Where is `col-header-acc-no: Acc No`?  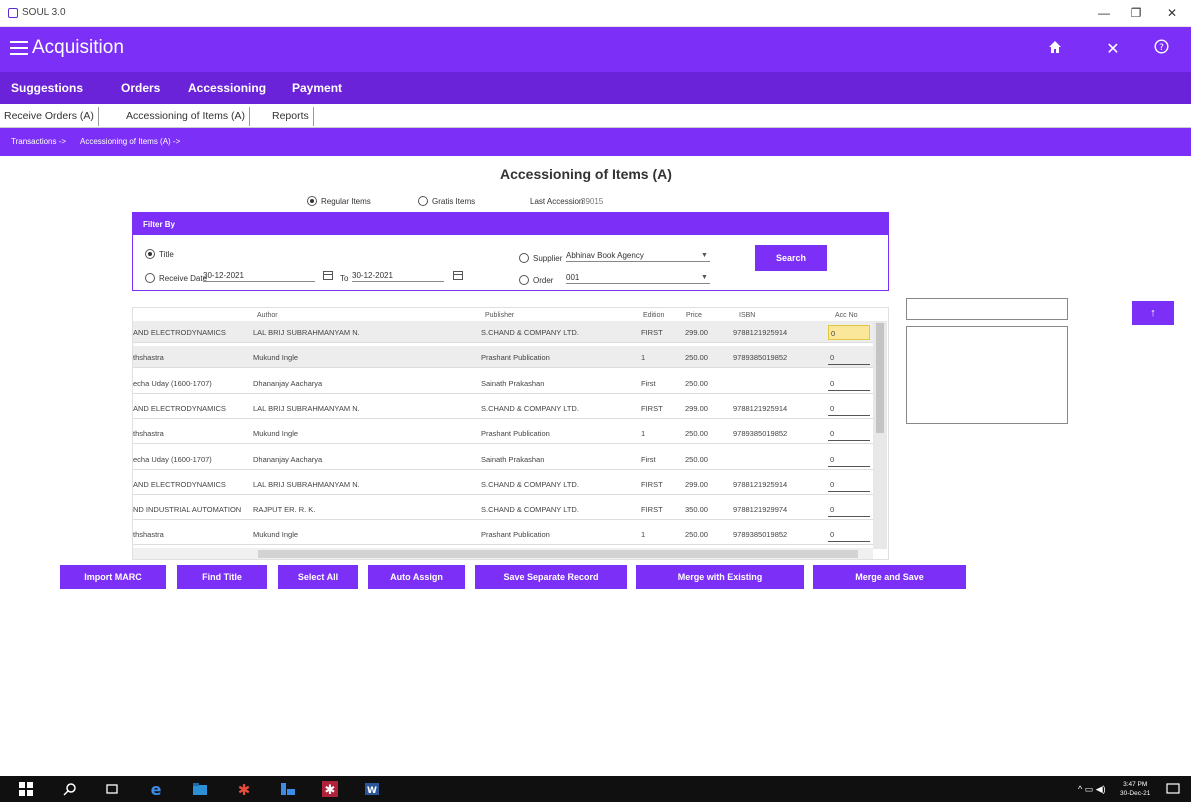
col-header-acc-no: Acc No is located at coordinates (846, 315).